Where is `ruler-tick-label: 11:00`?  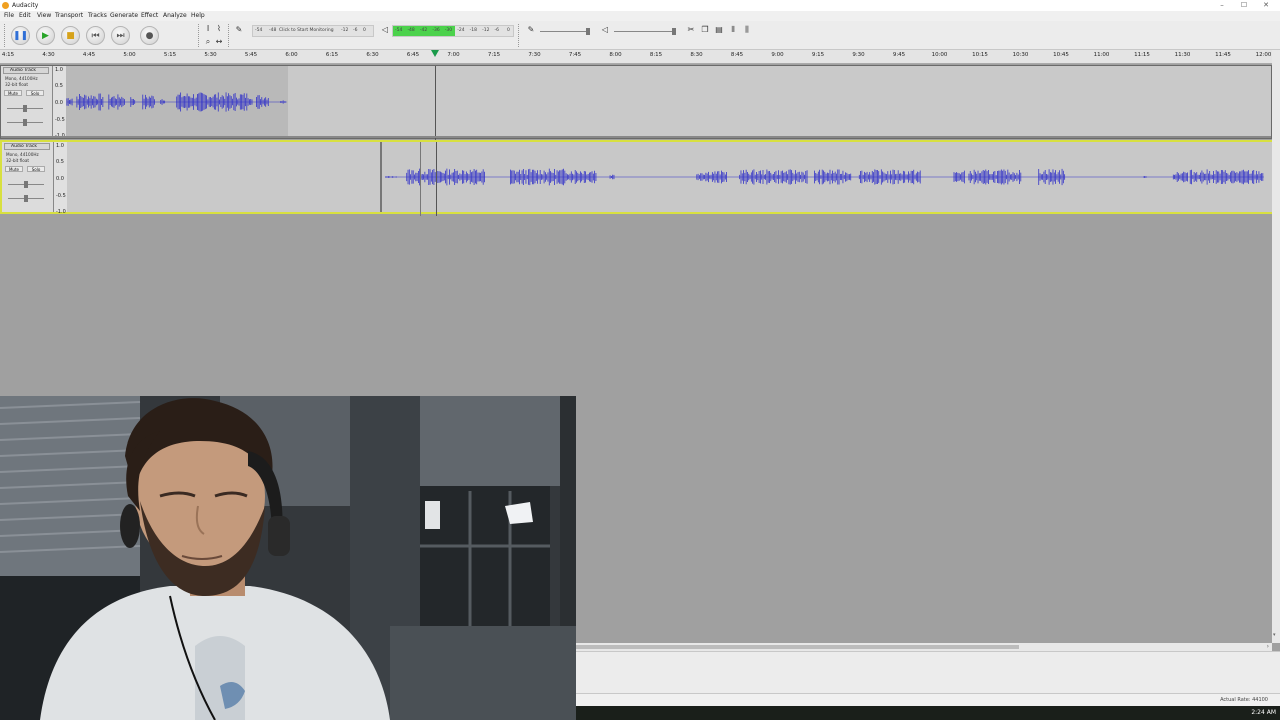
ruler-tick-label: 11:00 is located at coordinates (1101, 55).